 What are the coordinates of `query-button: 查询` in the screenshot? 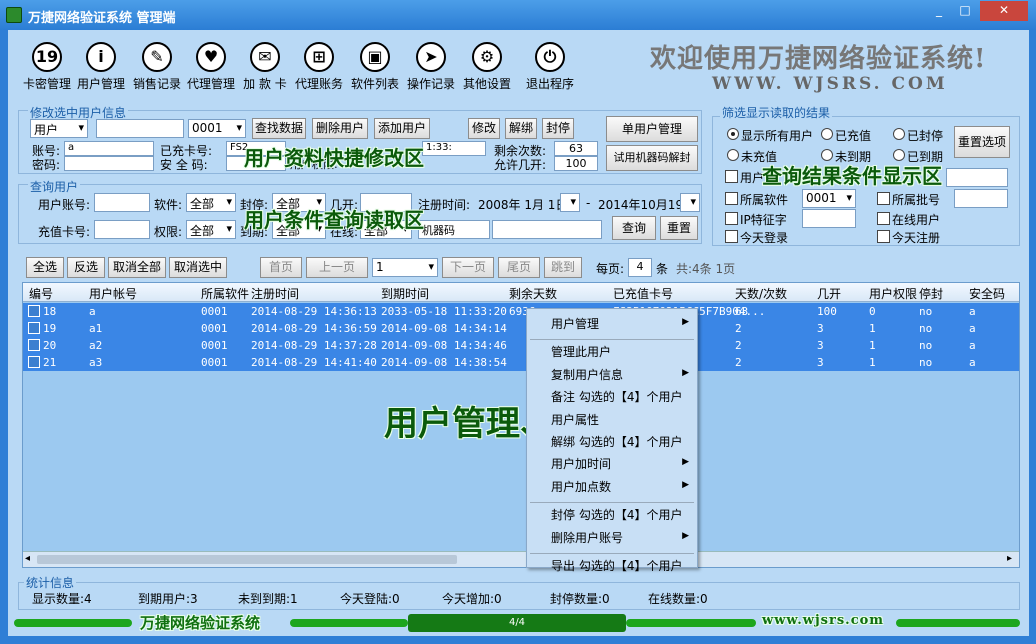 It's located at (634, 228).